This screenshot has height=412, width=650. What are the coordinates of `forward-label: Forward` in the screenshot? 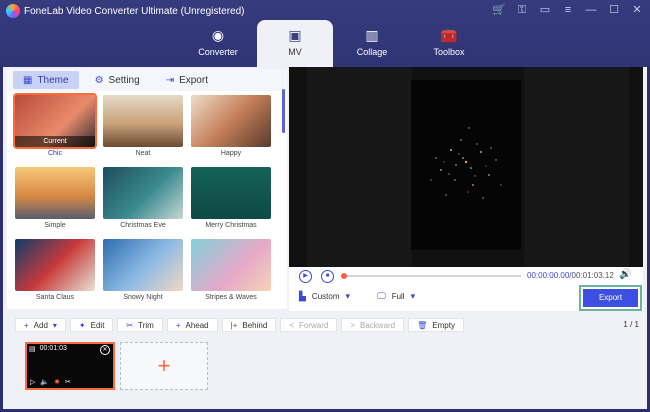 It's located at (313, 325).